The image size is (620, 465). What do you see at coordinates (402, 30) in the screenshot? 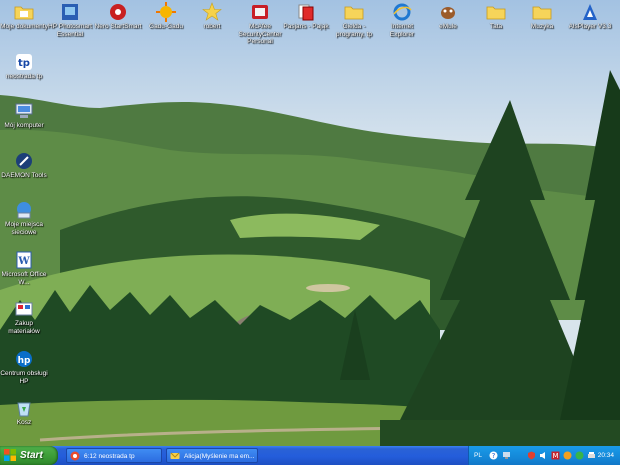
I see `desktop-icon-label: Internet Explorer` at bounding box center [402, 30].